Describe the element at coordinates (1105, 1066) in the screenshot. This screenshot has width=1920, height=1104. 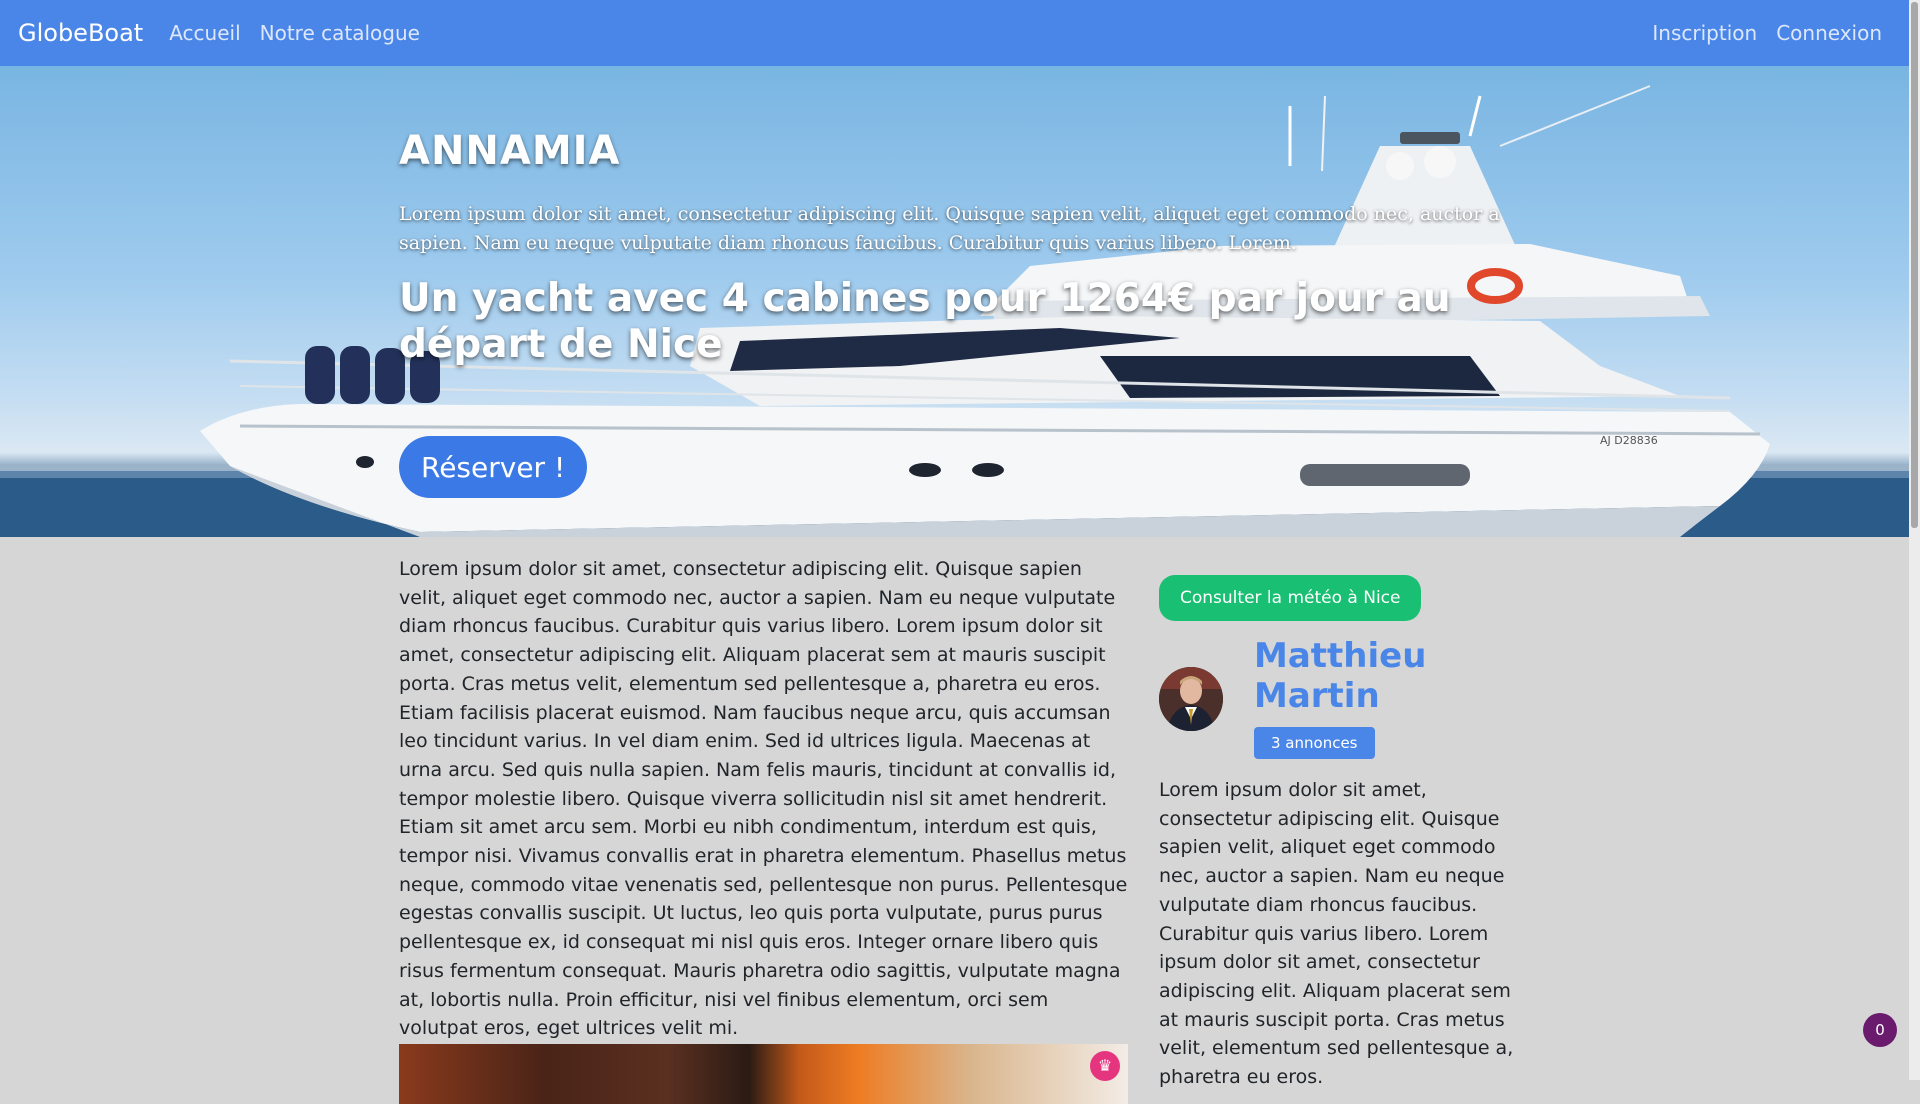
I see `crown-icon: ♛` at that location.